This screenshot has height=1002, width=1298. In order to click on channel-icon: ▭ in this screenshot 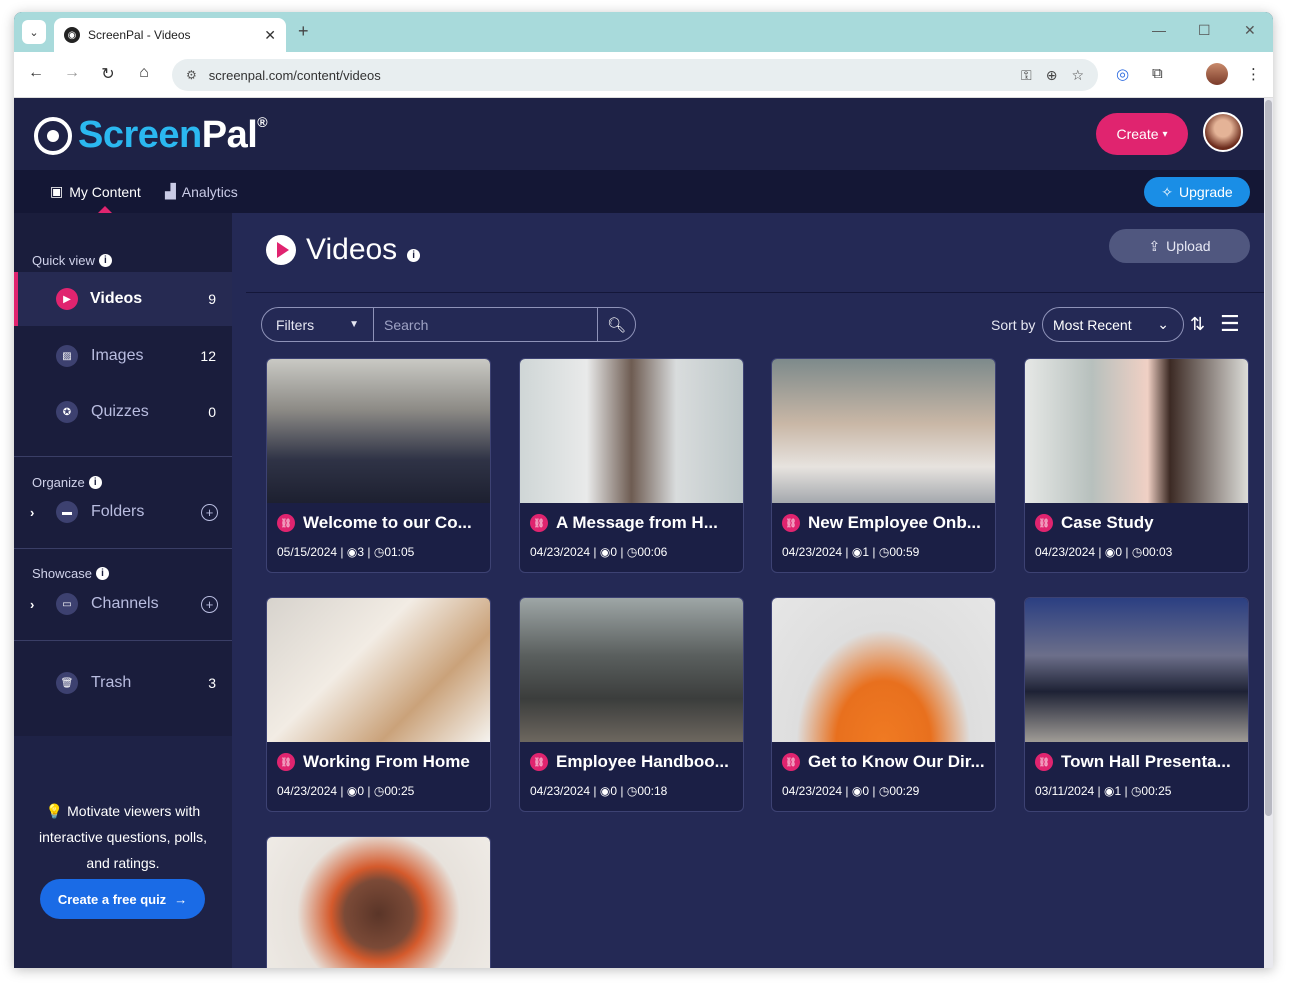, I will do `click(67, 604)`.